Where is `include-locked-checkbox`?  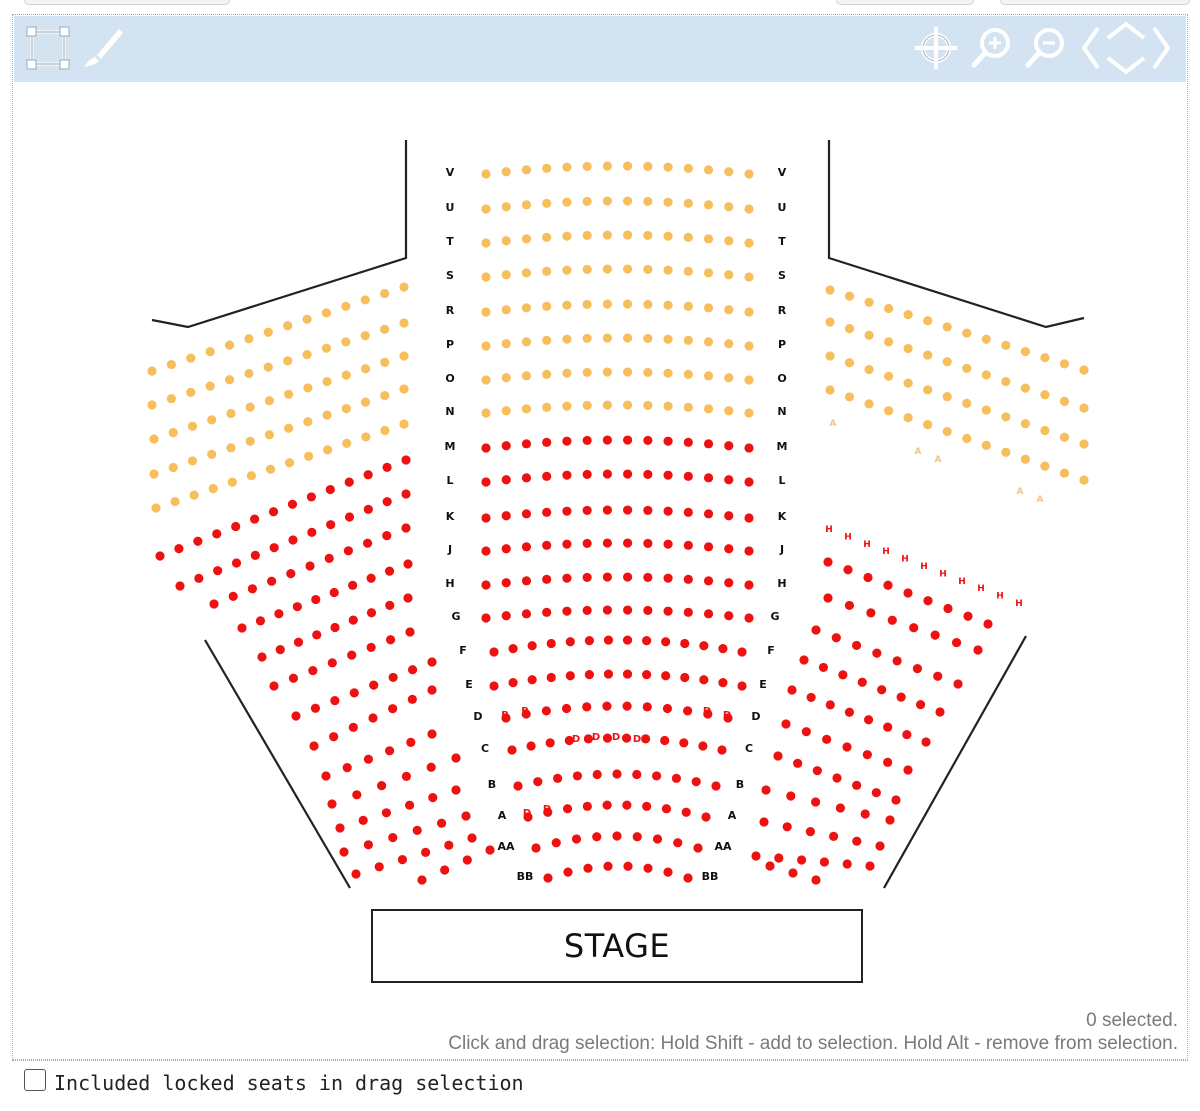 include-locked-checkbox is located at coordinates (35, 1080).